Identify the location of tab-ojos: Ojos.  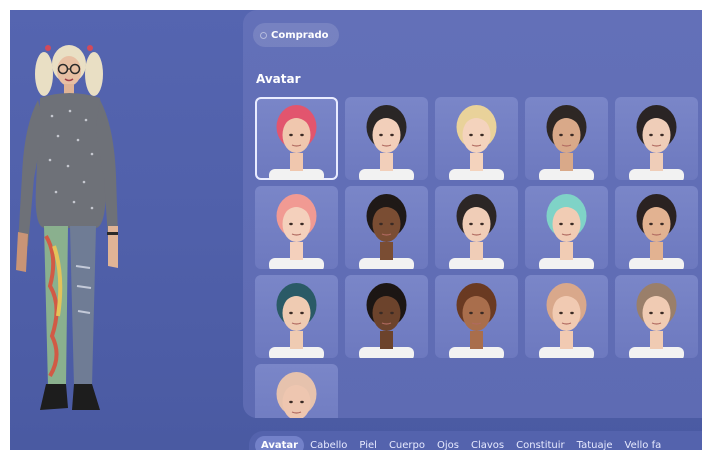
(448, 443).